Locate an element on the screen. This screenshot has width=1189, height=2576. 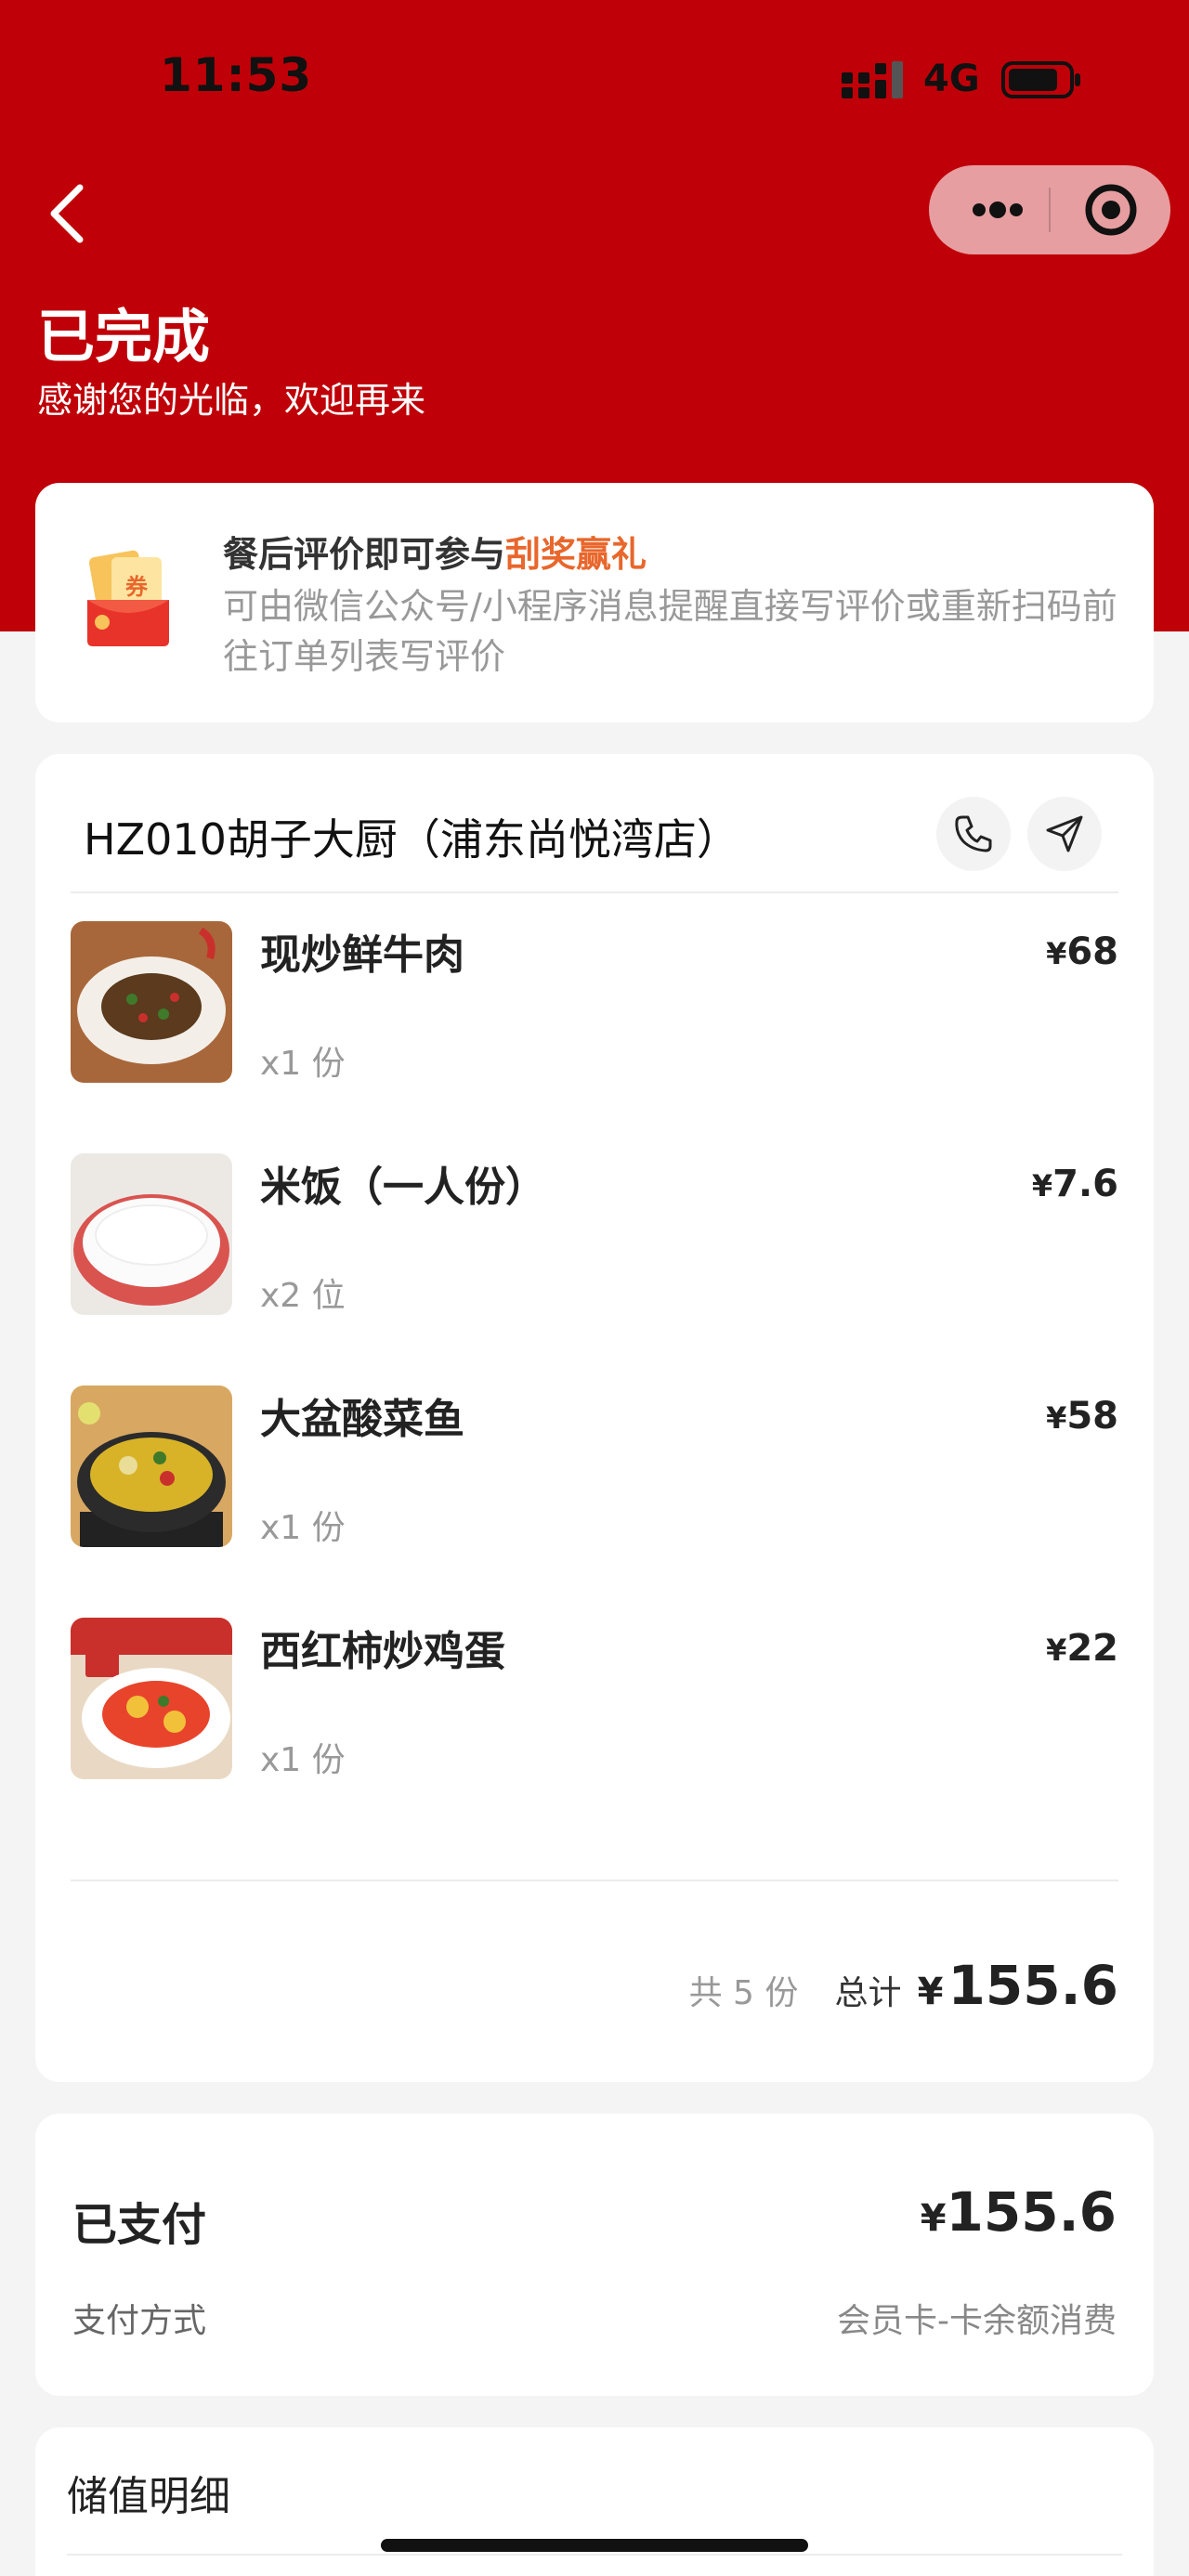
item-count: 共 5 份 is located at coordinates (743, 1993).